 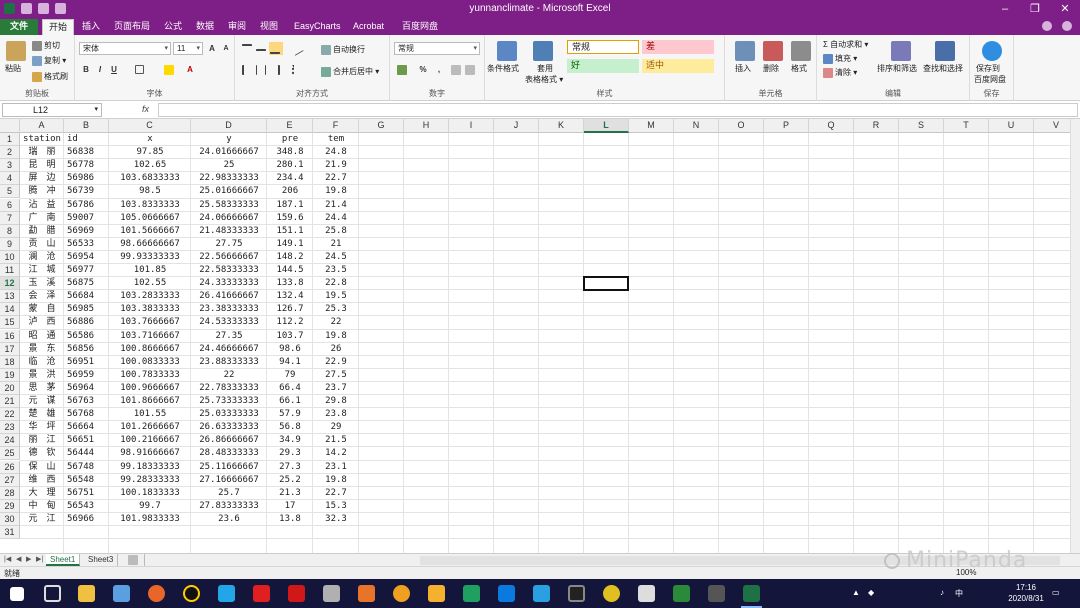 What do you see at coordinates (856, 592) in the screenshot?
I see `tray-icon-shield: ▲` at bounding box center [856, 592].